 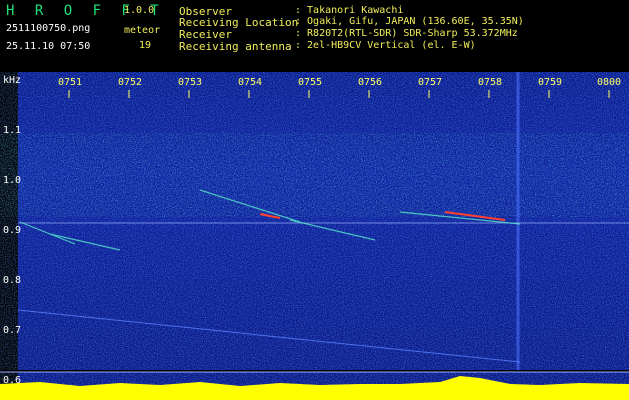 I want to click on y-tick-label-0-6: 0.6, so click(x=12, y=380).